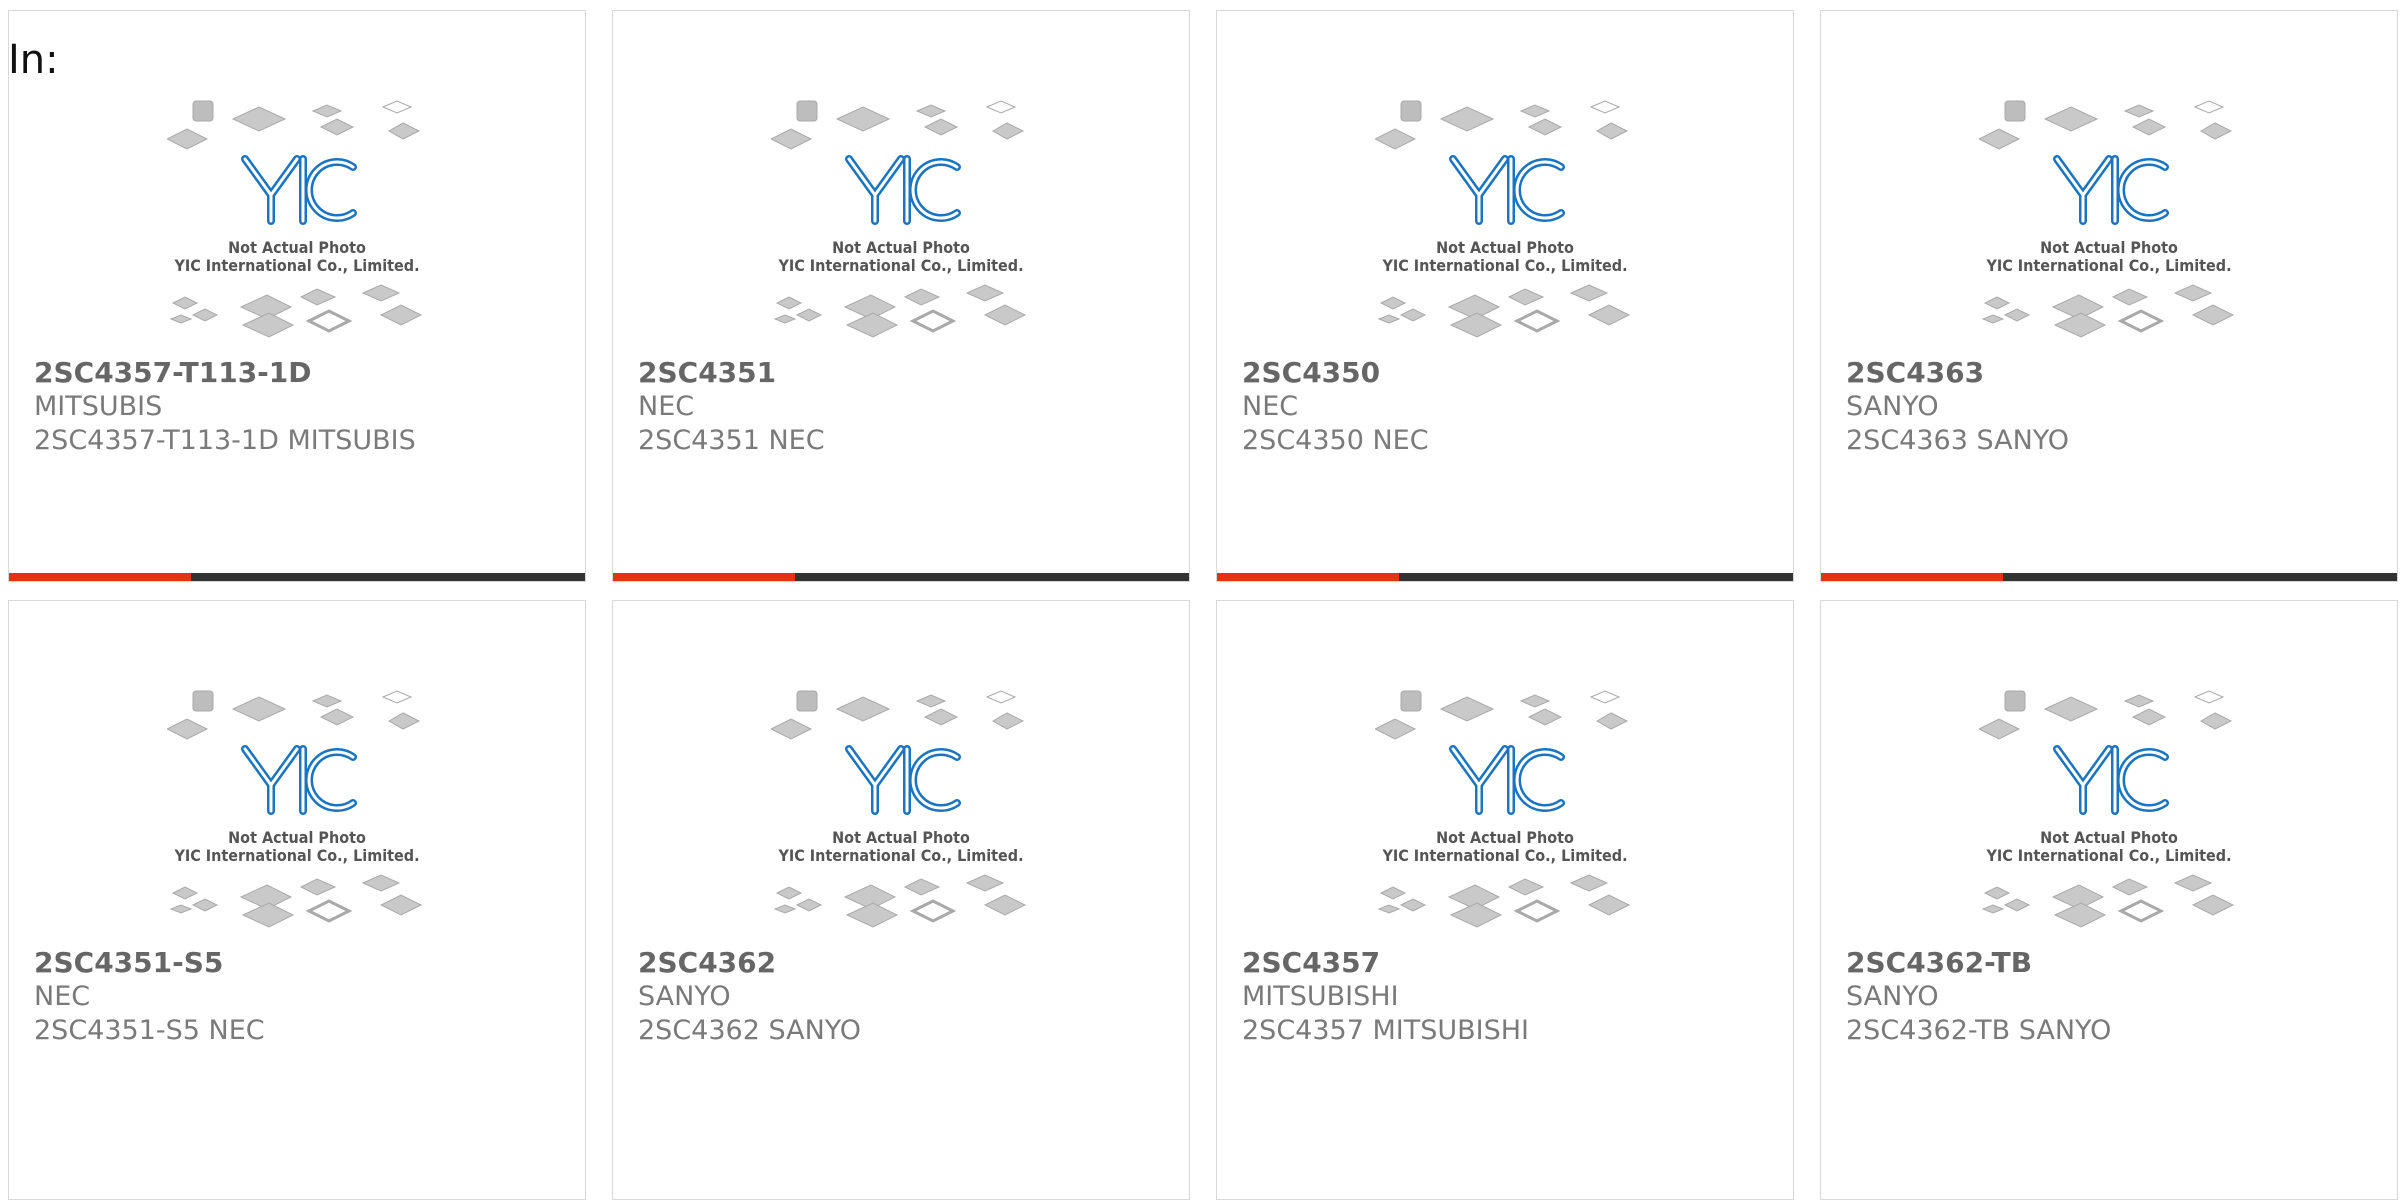 This screenshot has width=2400, height=1200. What do you see at coordinates (1939, 963) in the screenshot?
I see `product-part-number: 2SC4362-TB` at bounding box center [1939, 963].